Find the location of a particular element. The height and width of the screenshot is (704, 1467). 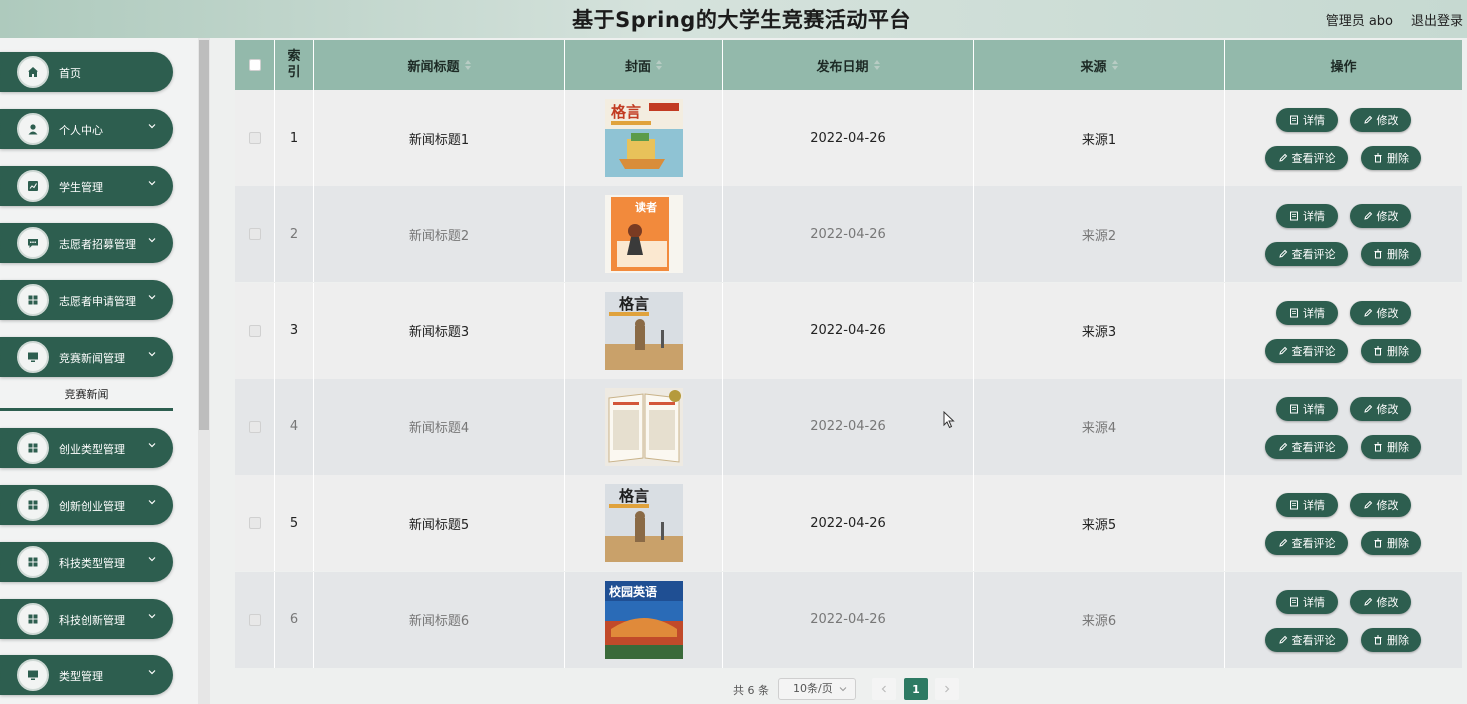

header-source: 来源 is located at coordinates (1099, 65).